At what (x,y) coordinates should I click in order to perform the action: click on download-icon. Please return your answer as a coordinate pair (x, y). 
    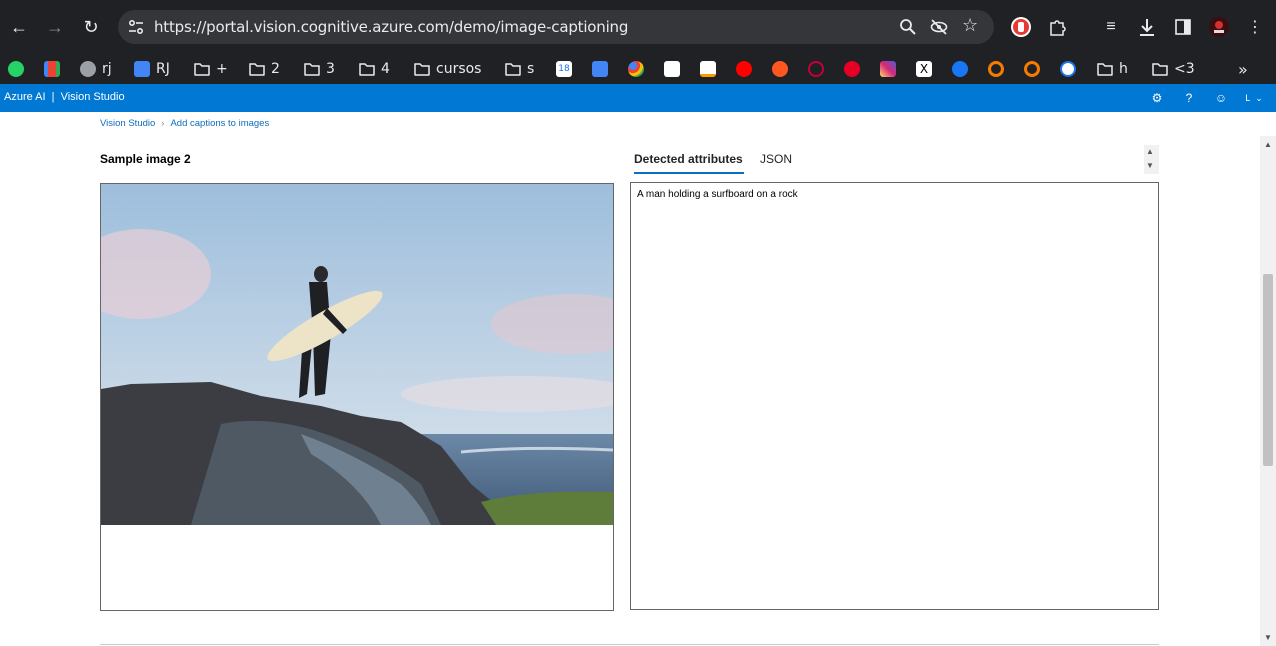
    Looking at the image, I should click on (1147, 27).